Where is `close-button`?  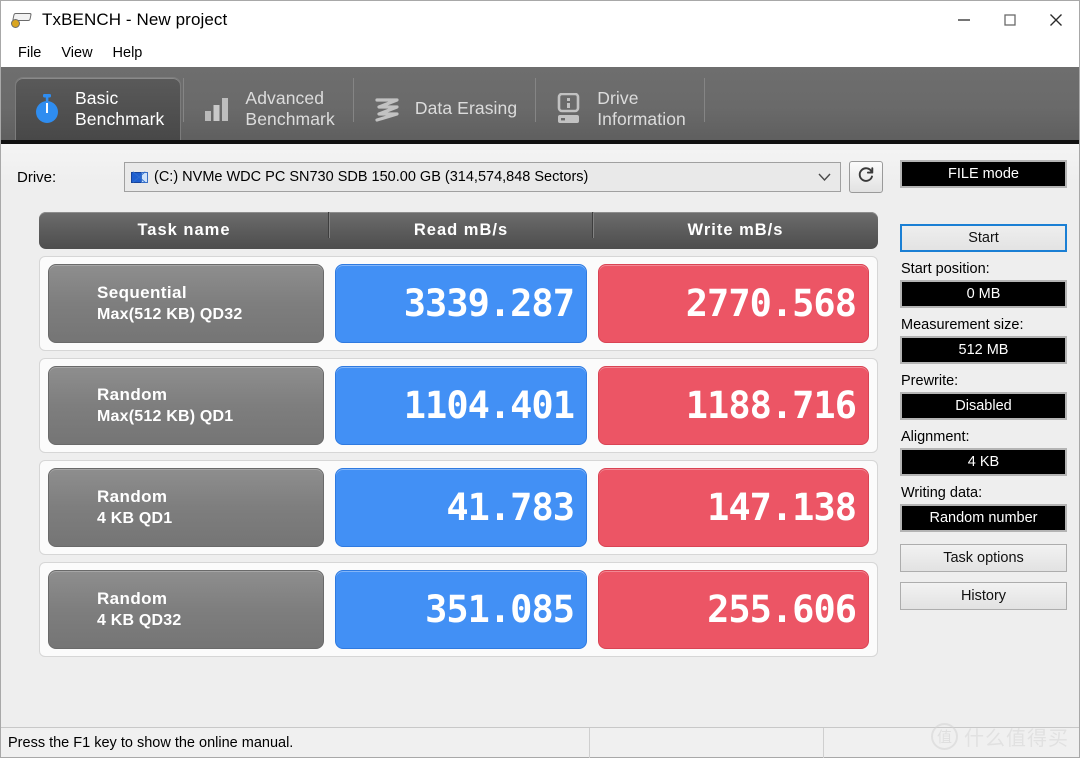
close-button is located at coordinates (1056, 20).